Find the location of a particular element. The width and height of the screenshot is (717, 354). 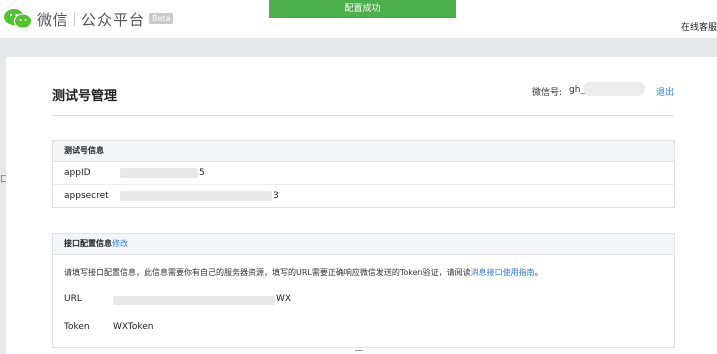

appid-value: 5 is located at coordinates (202, 173).